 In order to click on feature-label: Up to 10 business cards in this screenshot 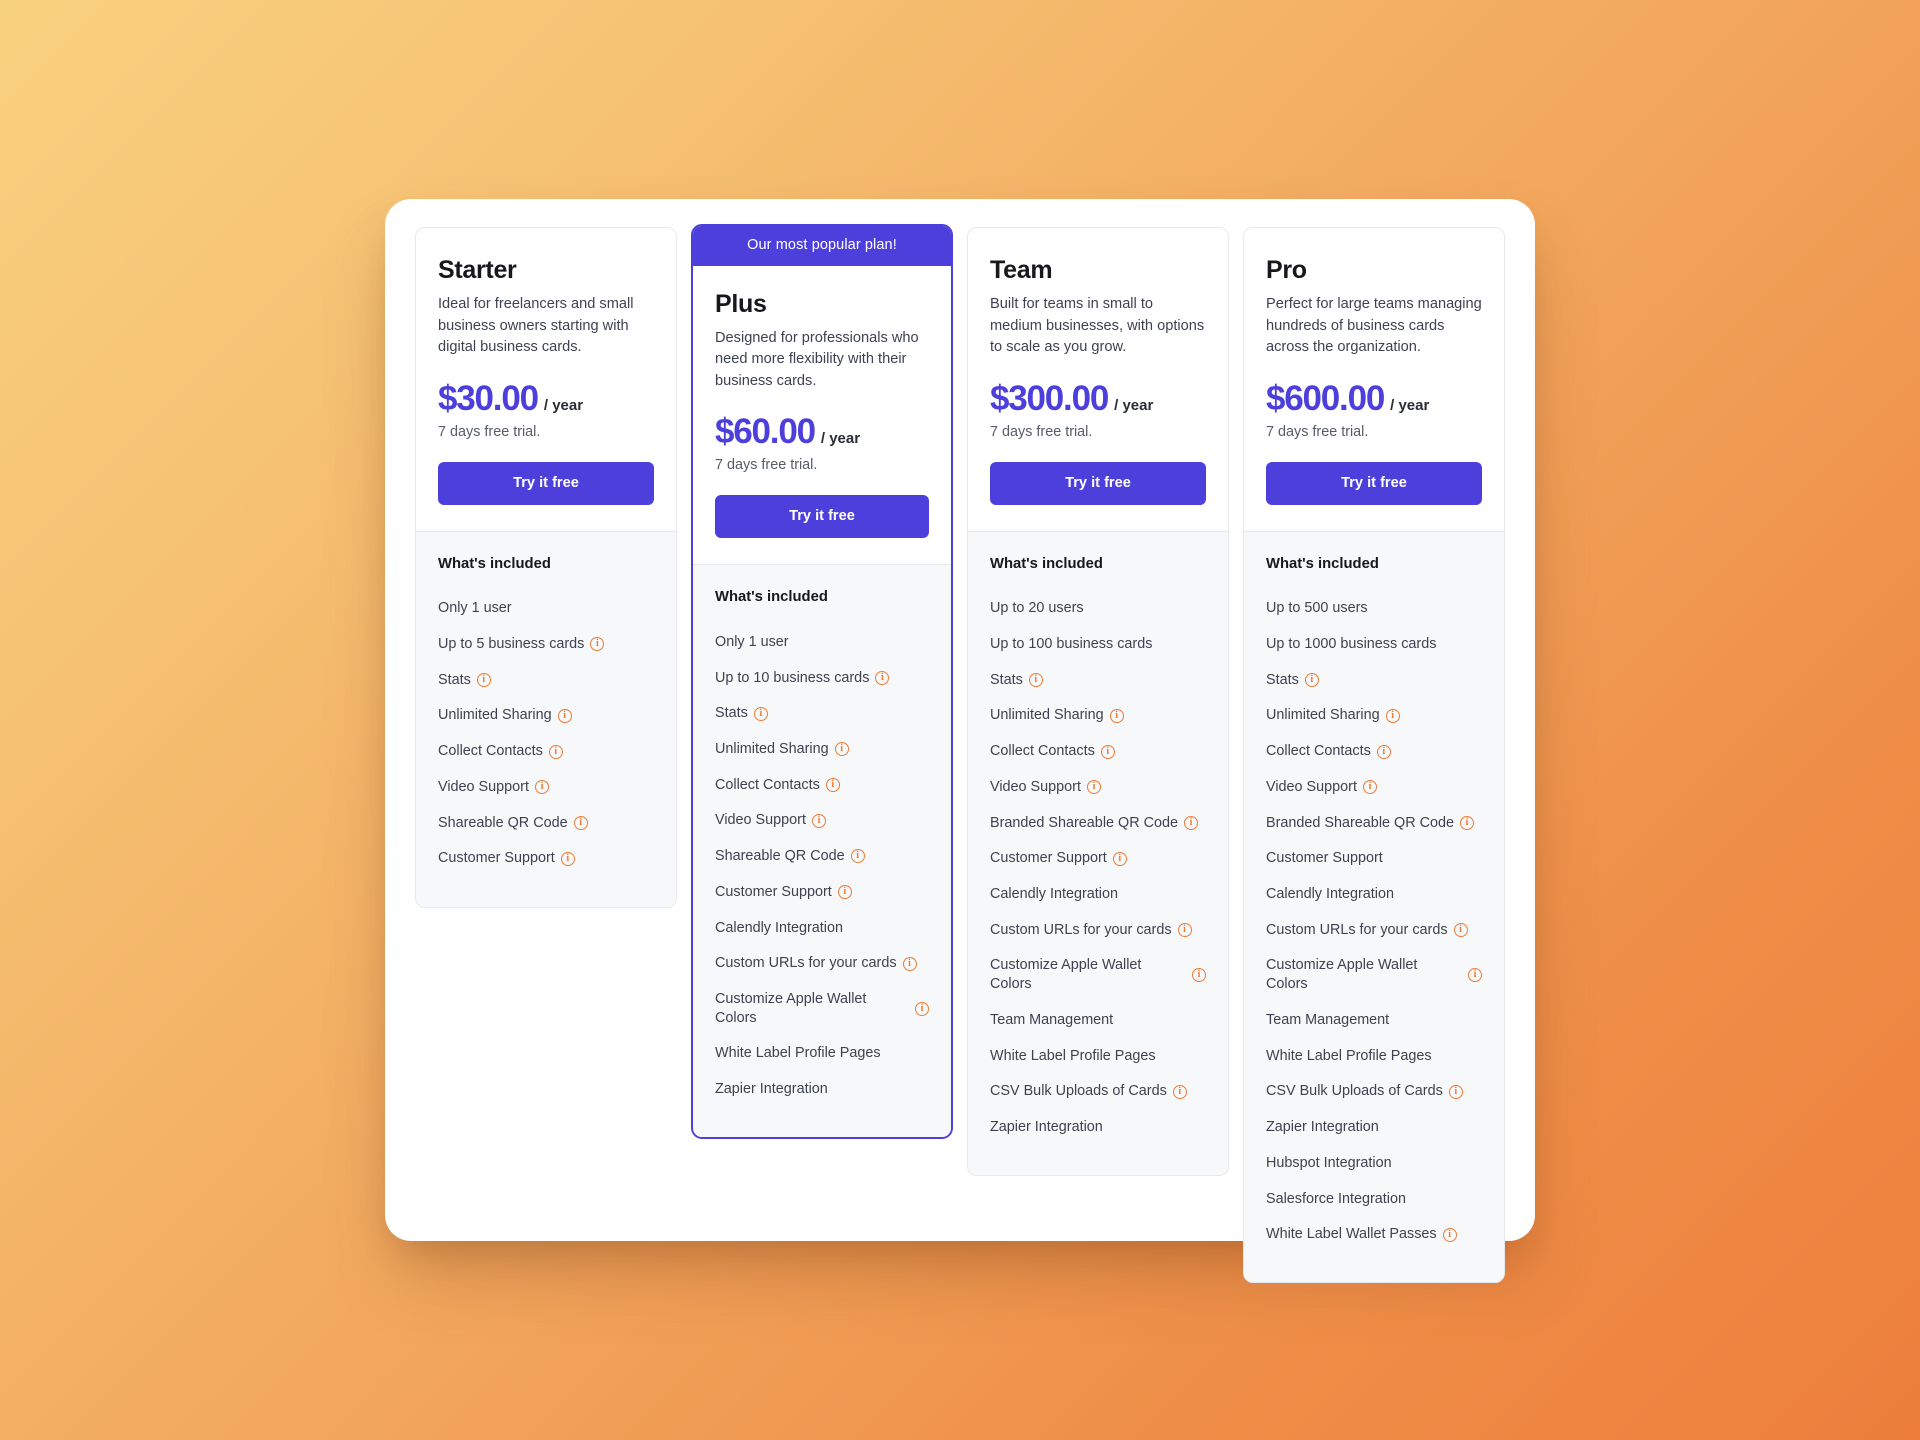, I will do `click(792, 677)`.